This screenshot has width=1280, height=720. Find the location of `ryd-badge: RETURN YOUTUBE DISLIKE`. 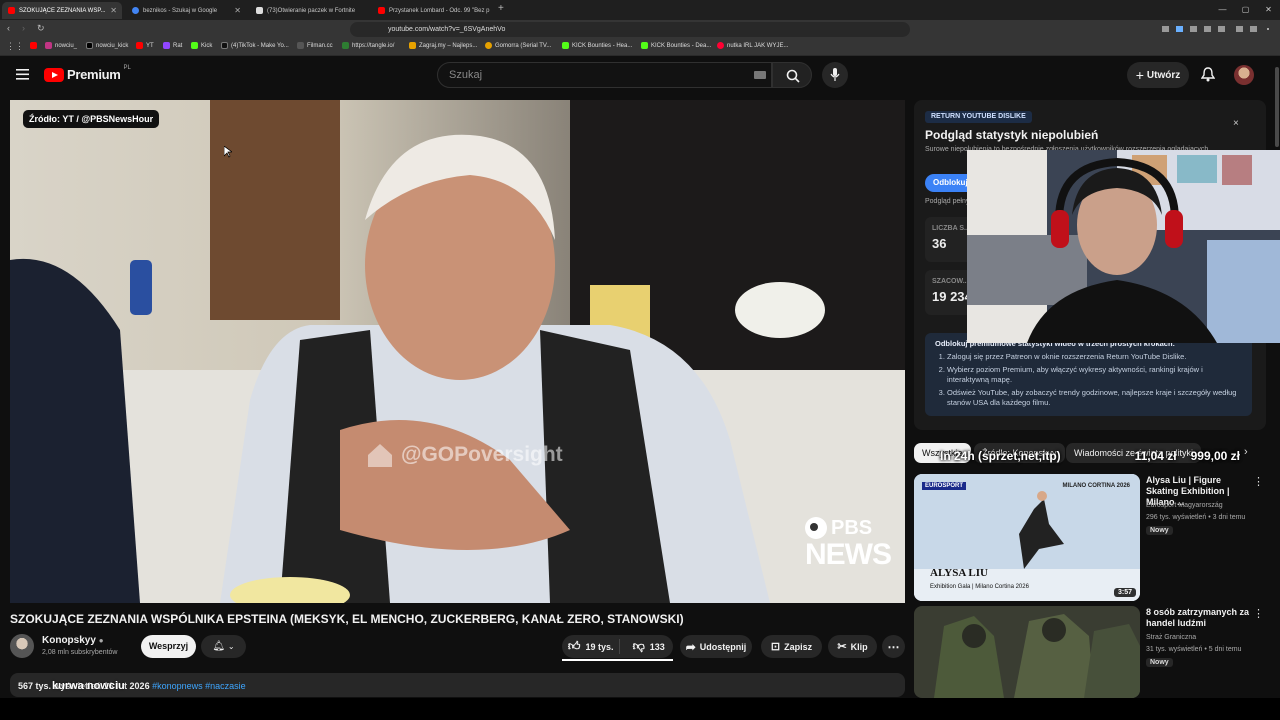

ryd-badge: RETURN YOUTUBE DISLIKE is located at coordinates (978, 117).